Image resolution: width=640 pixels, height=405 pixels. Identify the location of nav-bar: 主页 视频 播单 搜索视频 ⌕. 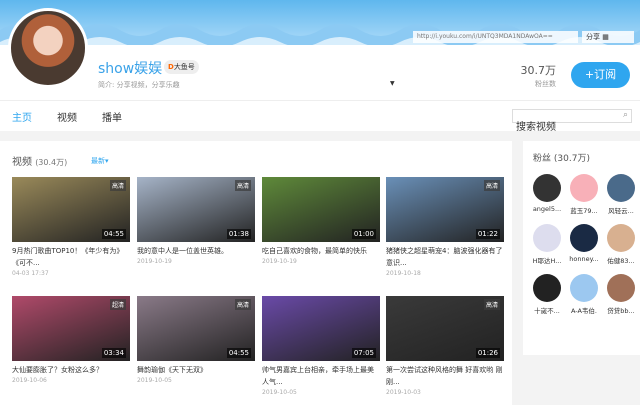
(320, 116).